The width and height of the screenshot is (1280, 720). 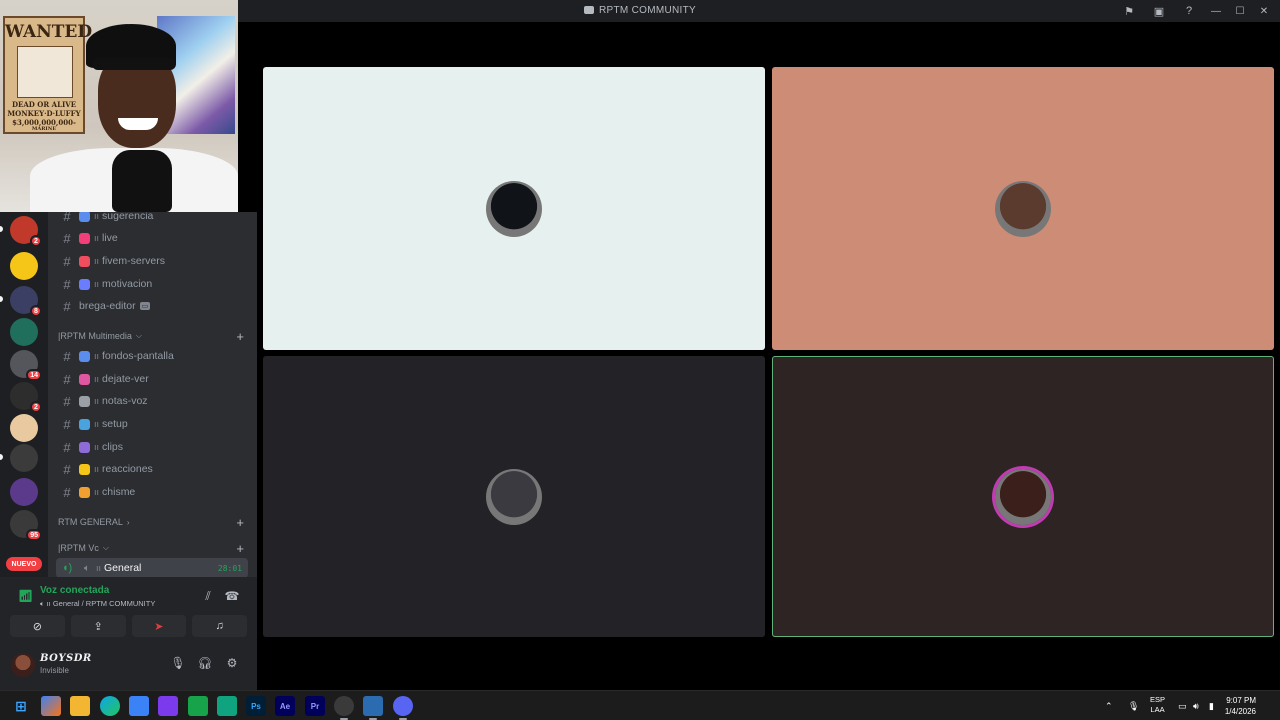 I want to click on speaker-icon: 🔈︎, so click(x=87, y=568).